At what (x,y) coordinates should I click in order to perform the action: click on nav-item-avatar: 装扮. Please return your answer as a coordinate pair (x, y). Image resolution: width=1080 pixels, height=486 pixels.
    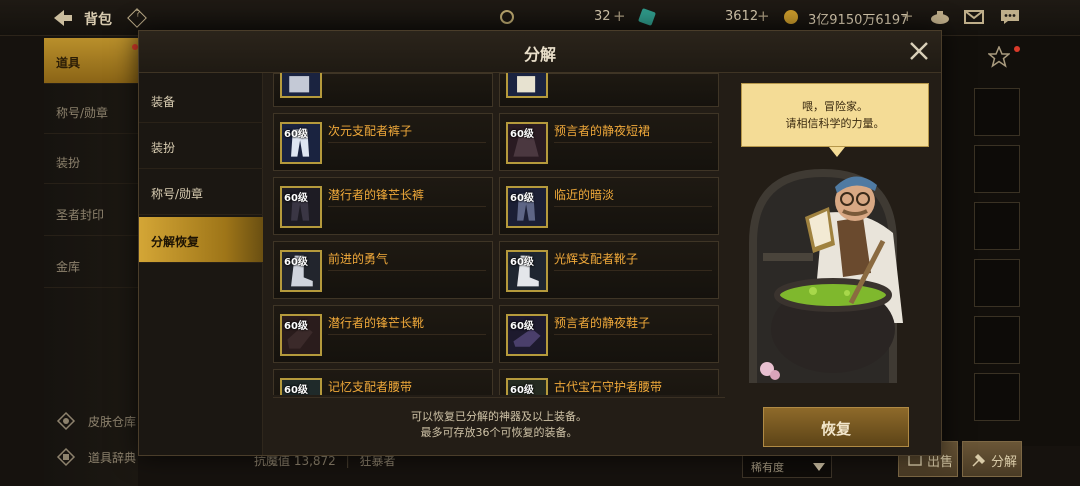
    Looking at the image, I should click on (91, 161).